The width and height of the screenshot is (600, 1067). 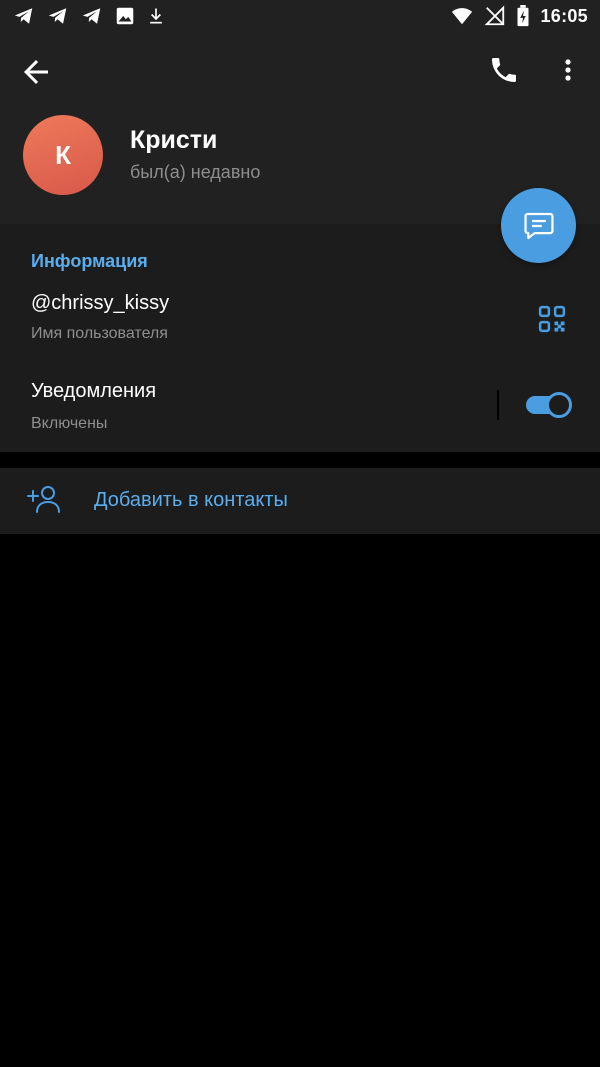 I want to click on add-to-contacts-label: Добавить в контакты, so click(x=191, y=500).